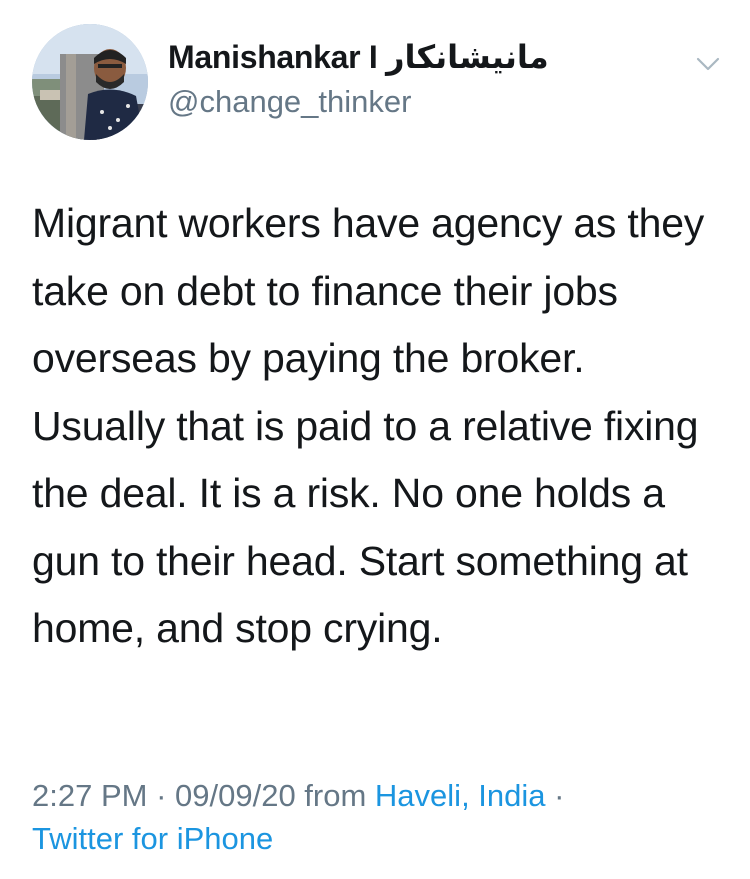 The image size is (750, 879). What do you see at coordinates (89, 795) in the screenshot?
I see `tweet-time: 2:27 PM` at bounding box center [89, 795].